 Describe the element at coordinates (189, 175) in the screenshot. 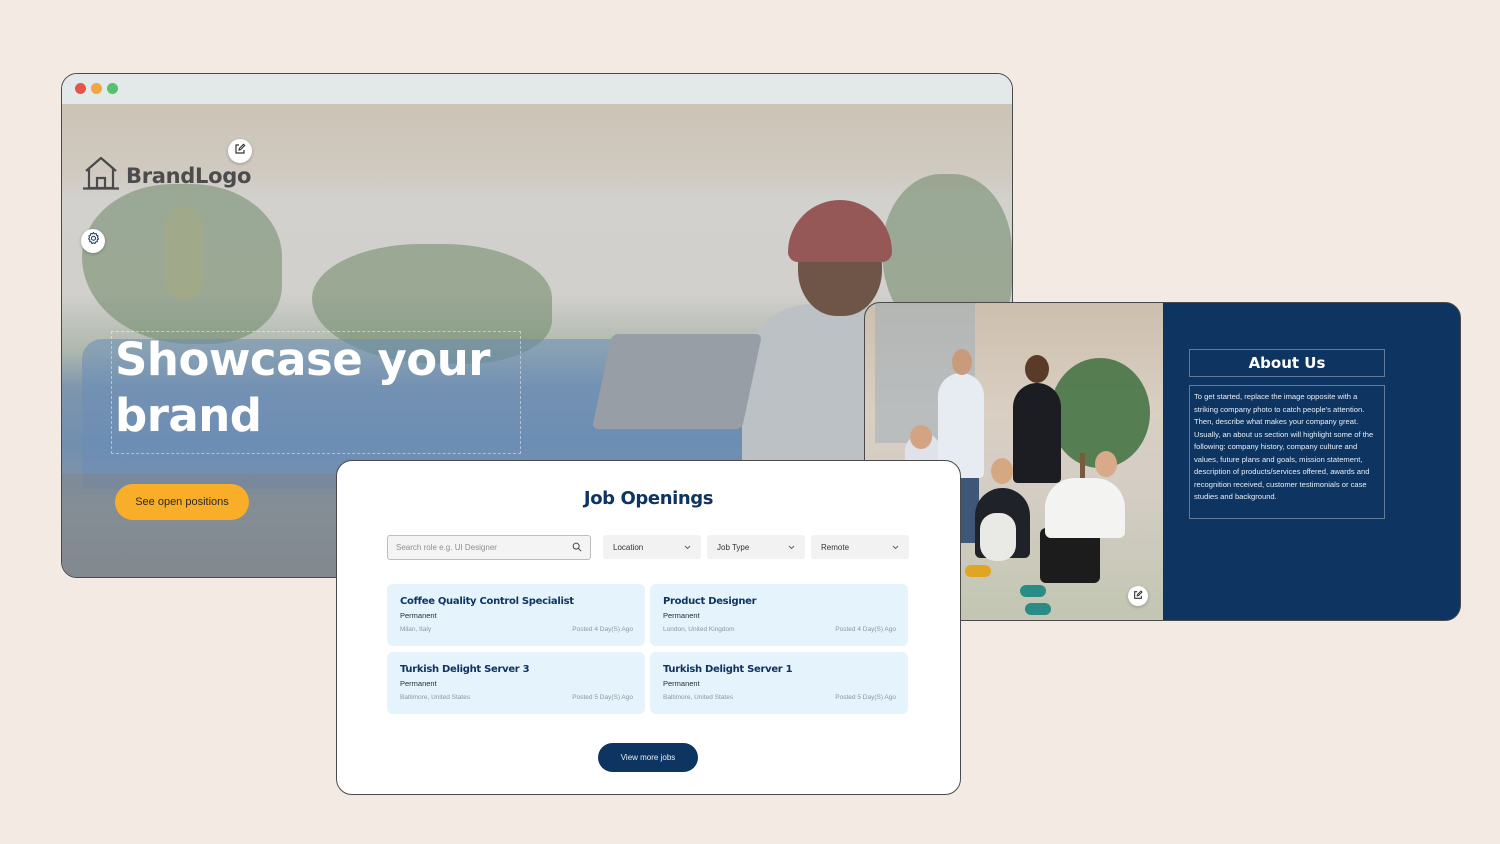

I see `brand-name: BrandLogo` at that location.